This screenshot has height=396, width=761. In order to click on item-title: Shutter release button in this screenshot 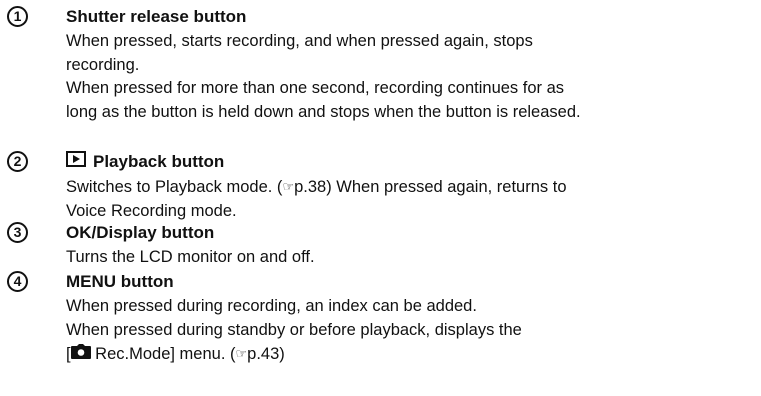, I will do `click(156, 17)`.